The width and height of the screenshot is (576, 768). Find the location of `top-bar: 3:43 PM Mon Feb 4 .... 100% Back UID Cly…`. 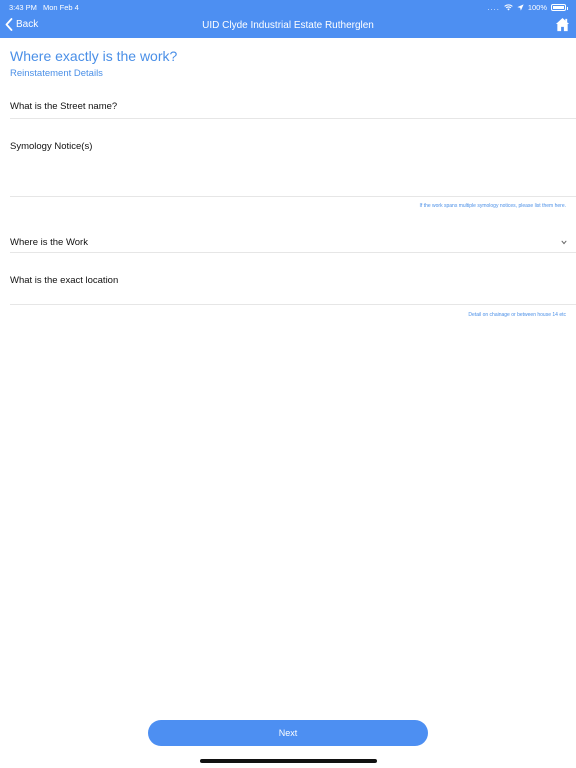

top-bar: 3:43 PM Mon Feb 4 .... 100% Back UID Cly… is located at coordinates (288, 19).